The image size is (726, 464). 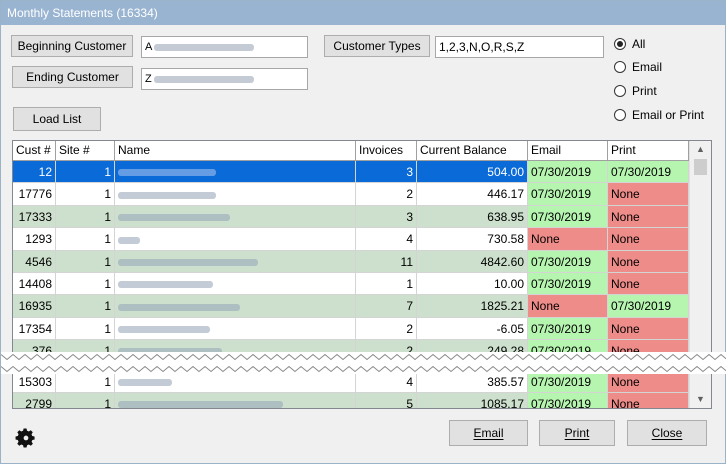 I want to click on window-title: Monthly Statements (16334), so click(x=363, y=13).